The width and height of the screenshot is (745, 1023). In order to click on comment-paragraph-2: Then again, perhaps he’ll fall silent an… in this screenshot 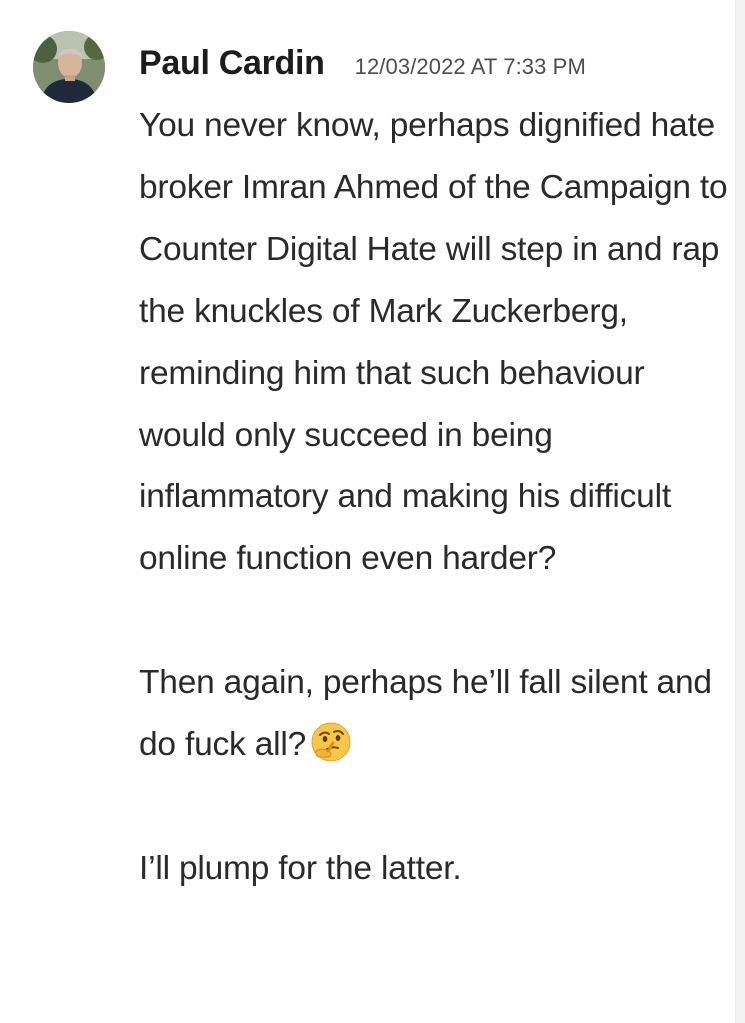, I will do `click(434, 714)`.